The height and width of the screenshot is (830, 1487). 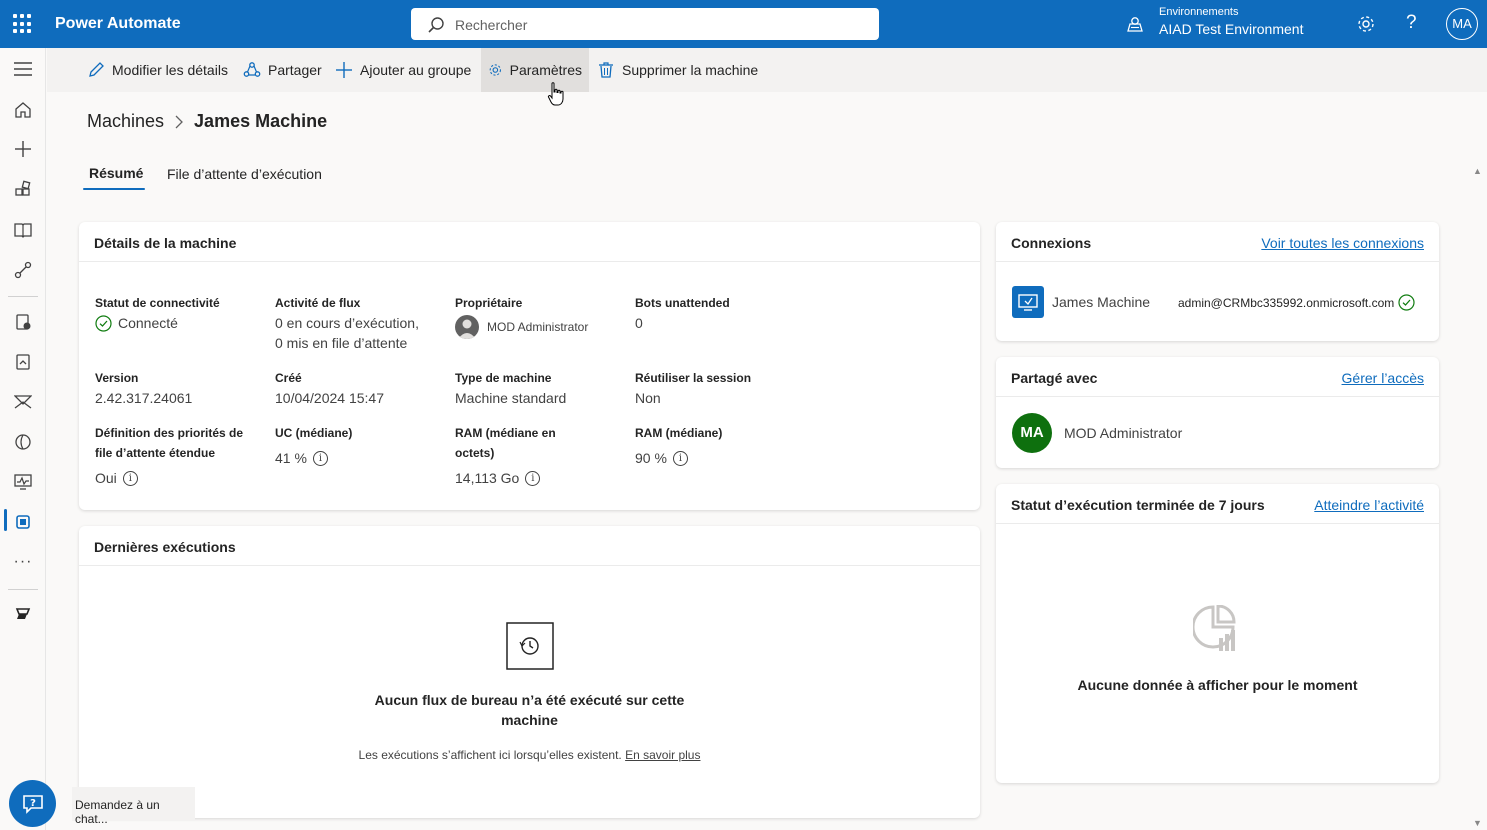 I want to click on app-title: Power Automate, so click(x=118, y=24).